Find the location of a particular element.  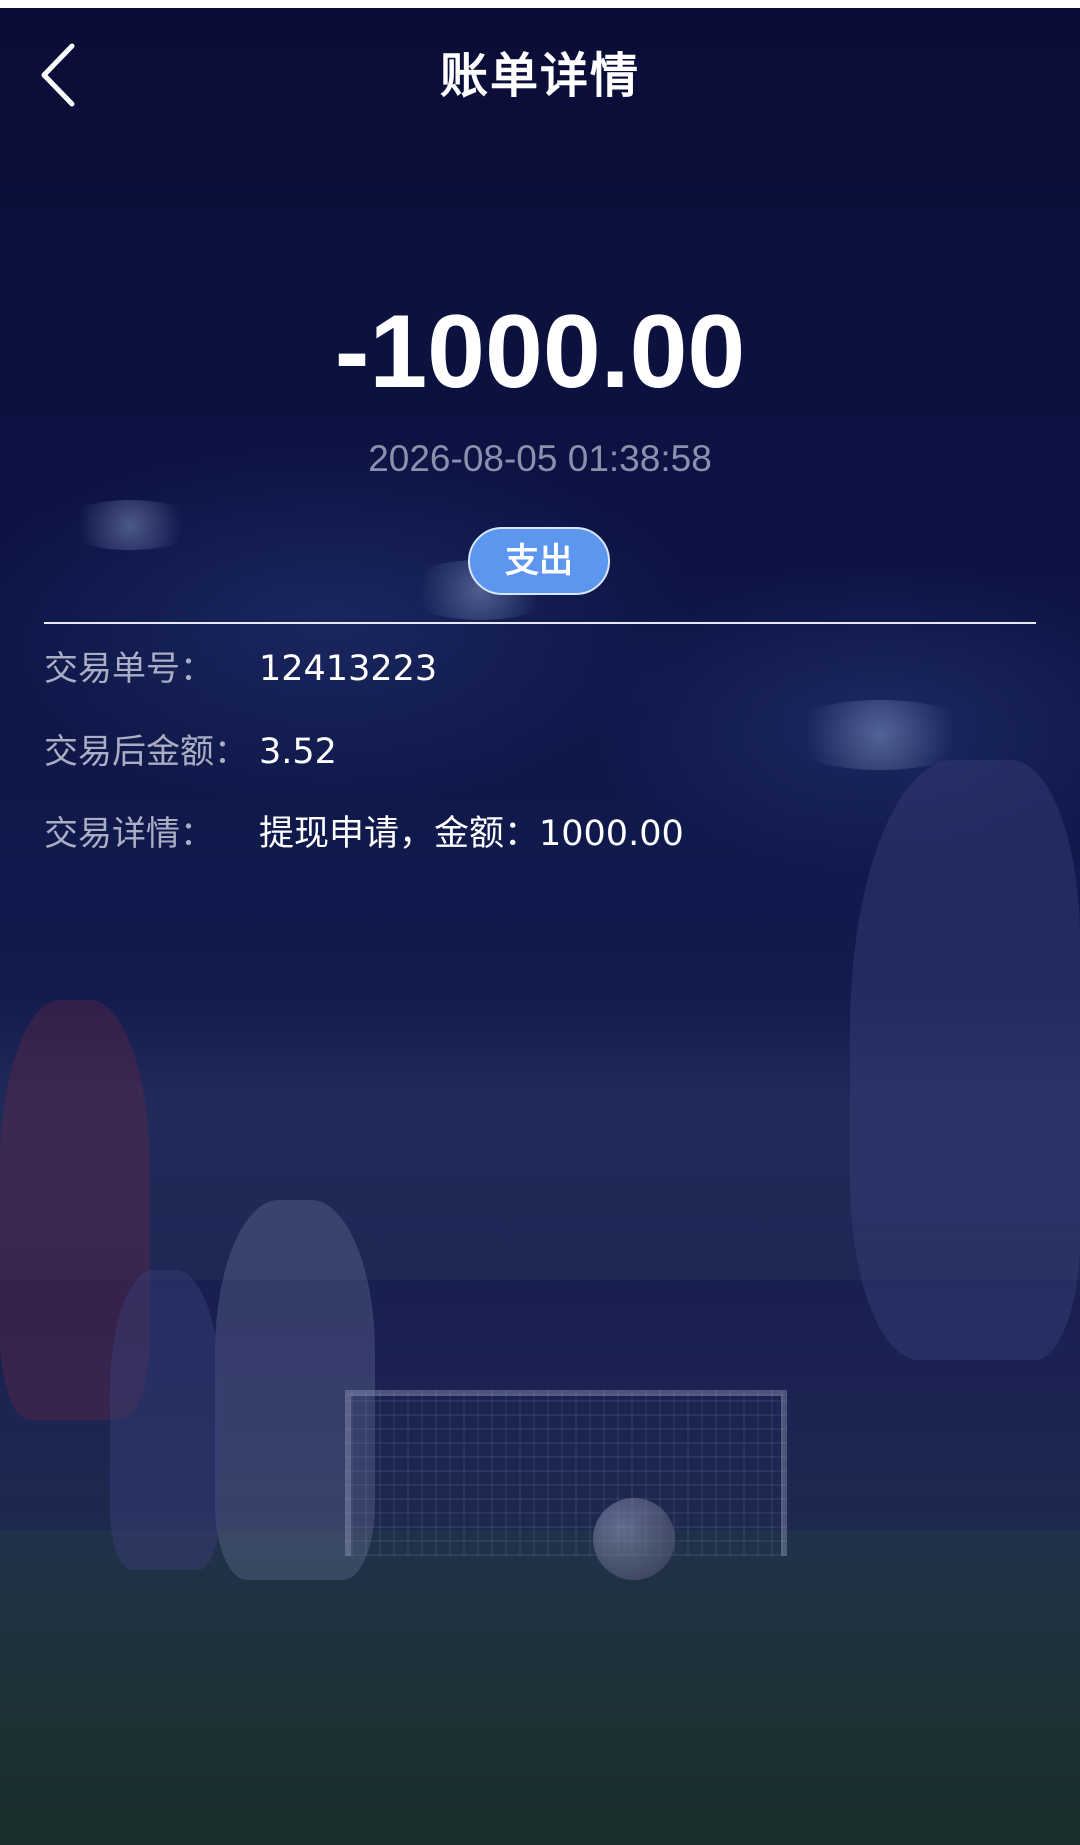

status-bar-strip is located at coordinates (540, 4).